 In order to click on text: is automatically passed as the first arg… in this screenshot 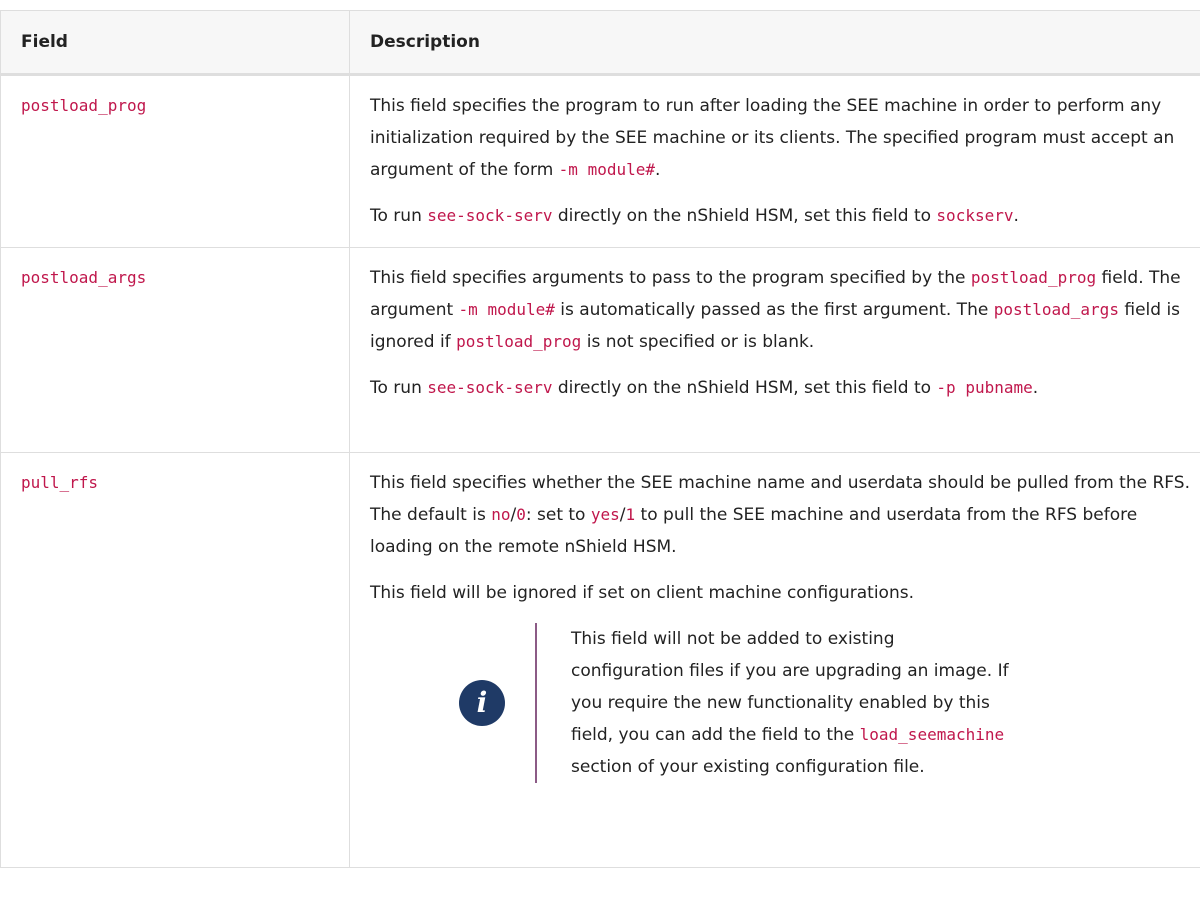, I will do `click(774, 310)`.